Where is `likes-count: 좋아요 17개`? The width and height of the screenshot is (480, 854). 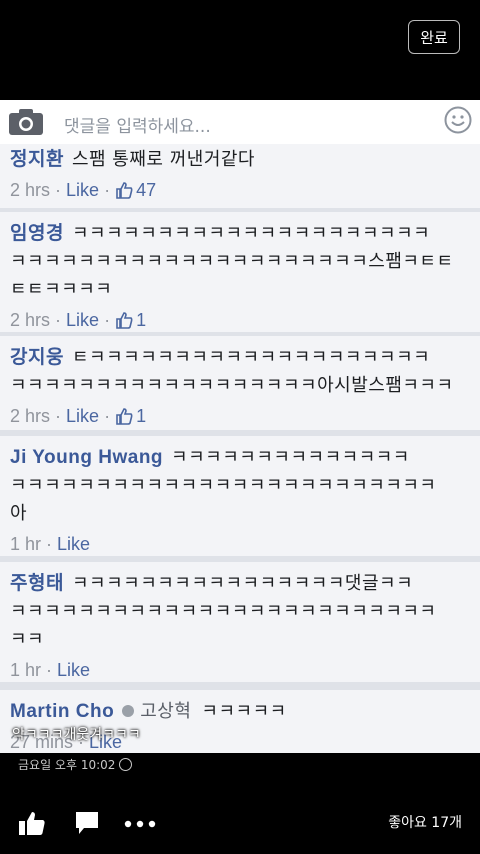 likes-count: 좋아요 17개 is located at coordinates (425, 822).